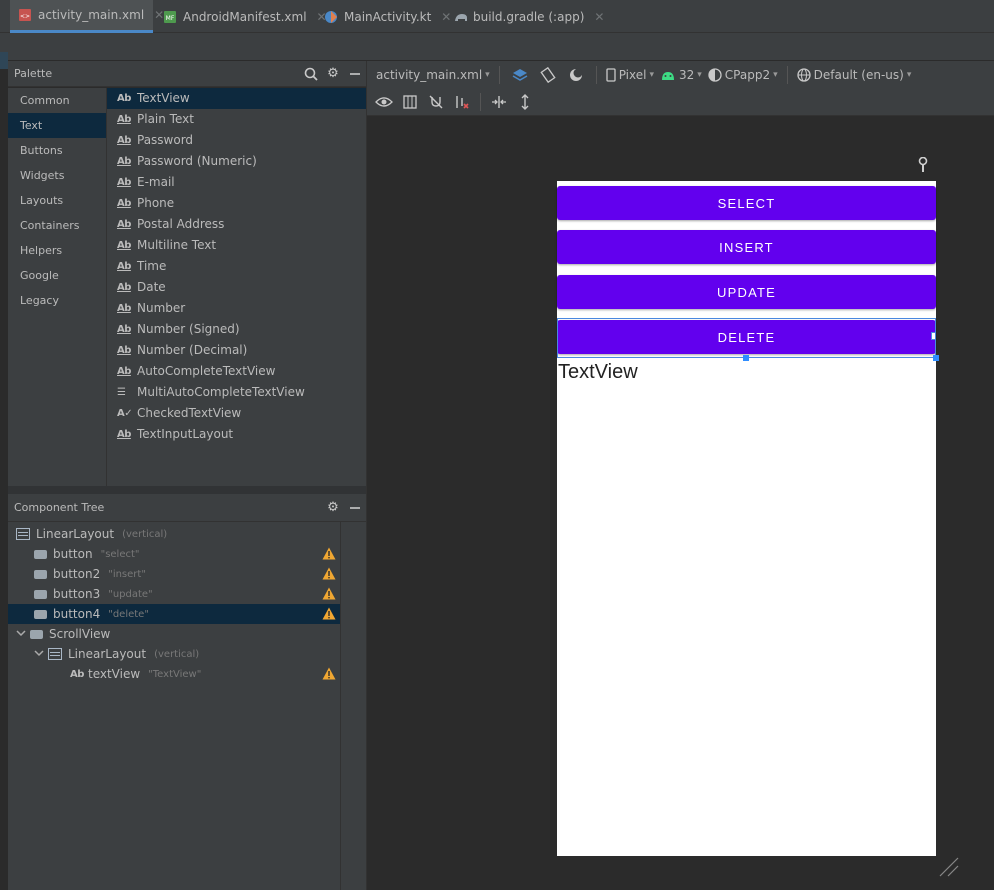  Describe the element at coordinates (36, 634) in the screenshot. I see `scrollview-icon` at that location.